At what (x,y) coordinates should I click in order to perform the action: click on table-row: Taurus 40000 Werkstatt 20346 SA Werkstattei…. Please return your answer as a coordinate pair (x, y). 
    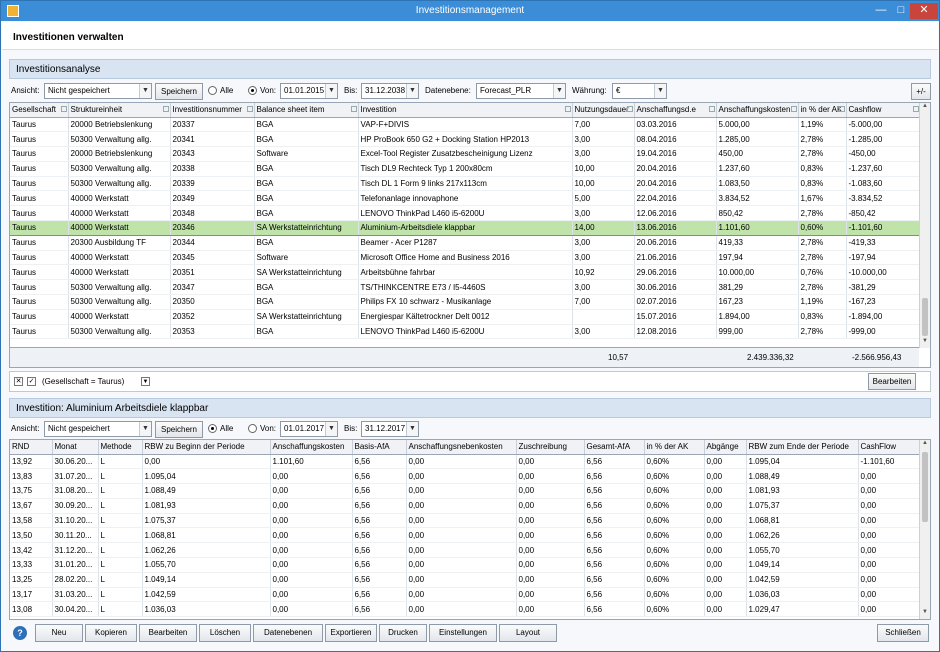
    Looking at the image, I should click on (465, 228).